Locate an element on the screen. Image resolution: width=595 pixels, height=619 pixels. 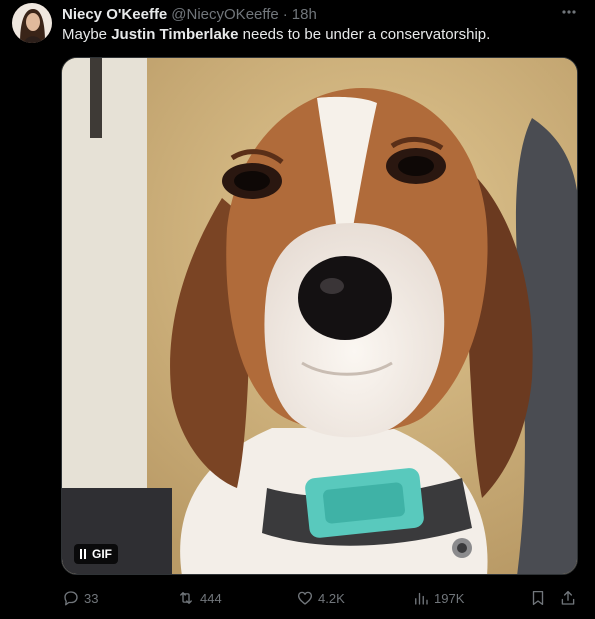
reply-button: 33 is located at coordinates (80, 598).